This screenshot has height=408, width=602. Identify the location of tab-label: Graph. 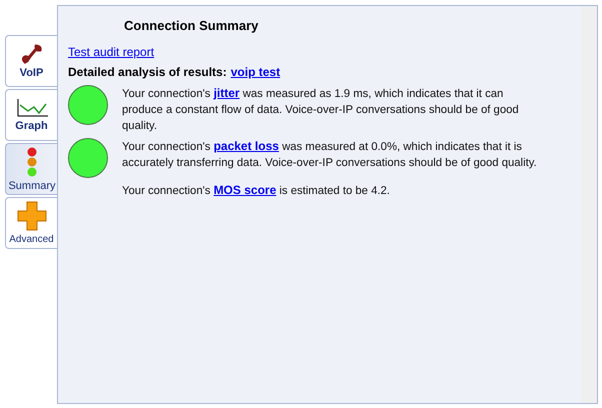
(31, 126).